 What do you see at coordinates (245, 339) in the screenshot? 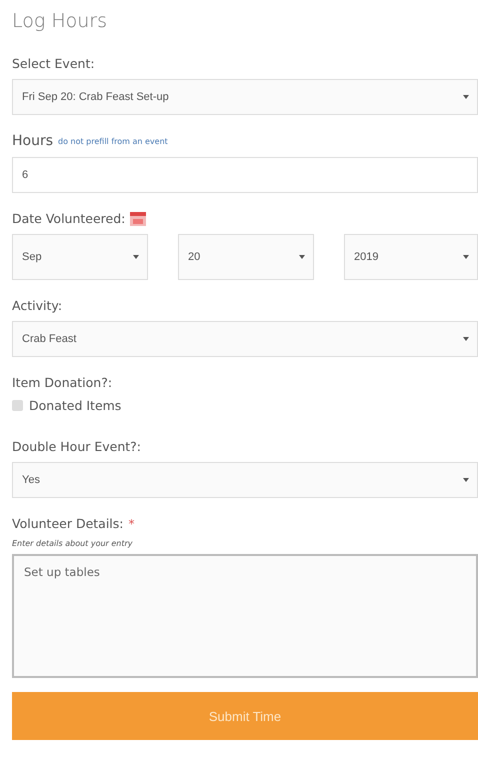
I see `activity-select: Crab Feast` at bounding box center [245, 339].